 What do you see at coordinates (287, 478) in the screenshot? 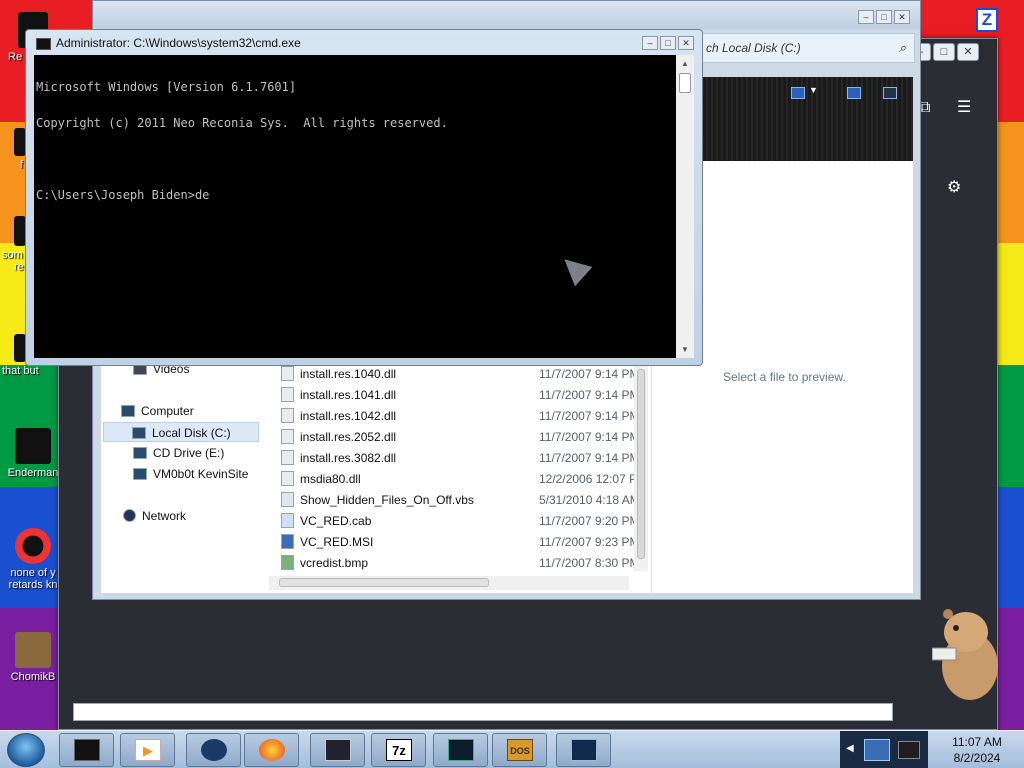
I see `dll-file-icon` at bounding box center [287, 478].